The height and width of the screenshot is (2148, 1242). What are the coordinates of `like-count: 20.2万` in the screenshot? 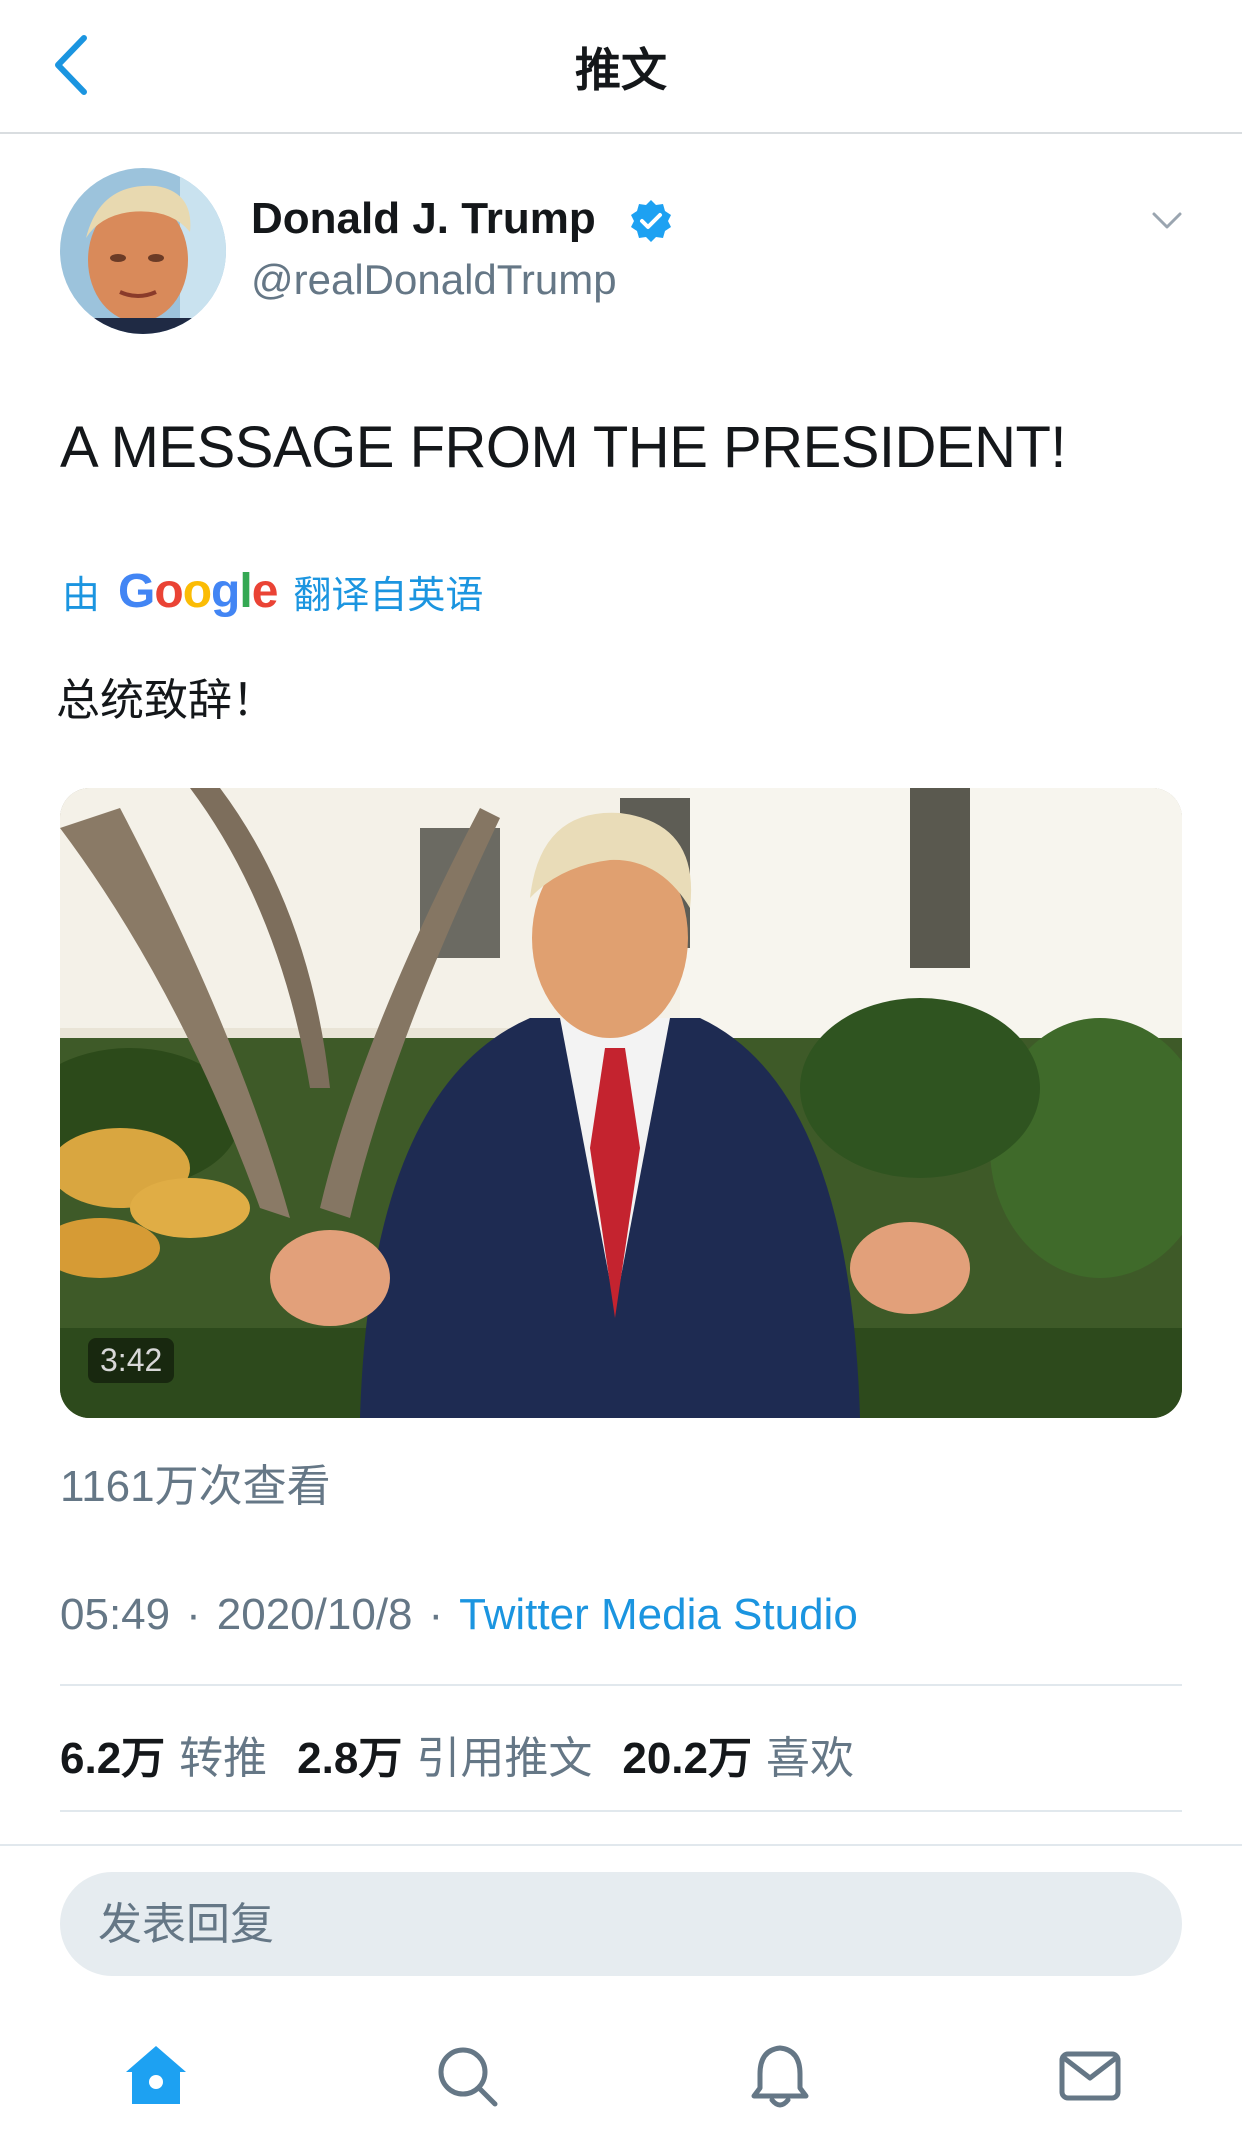 It's located at (687, 1754).